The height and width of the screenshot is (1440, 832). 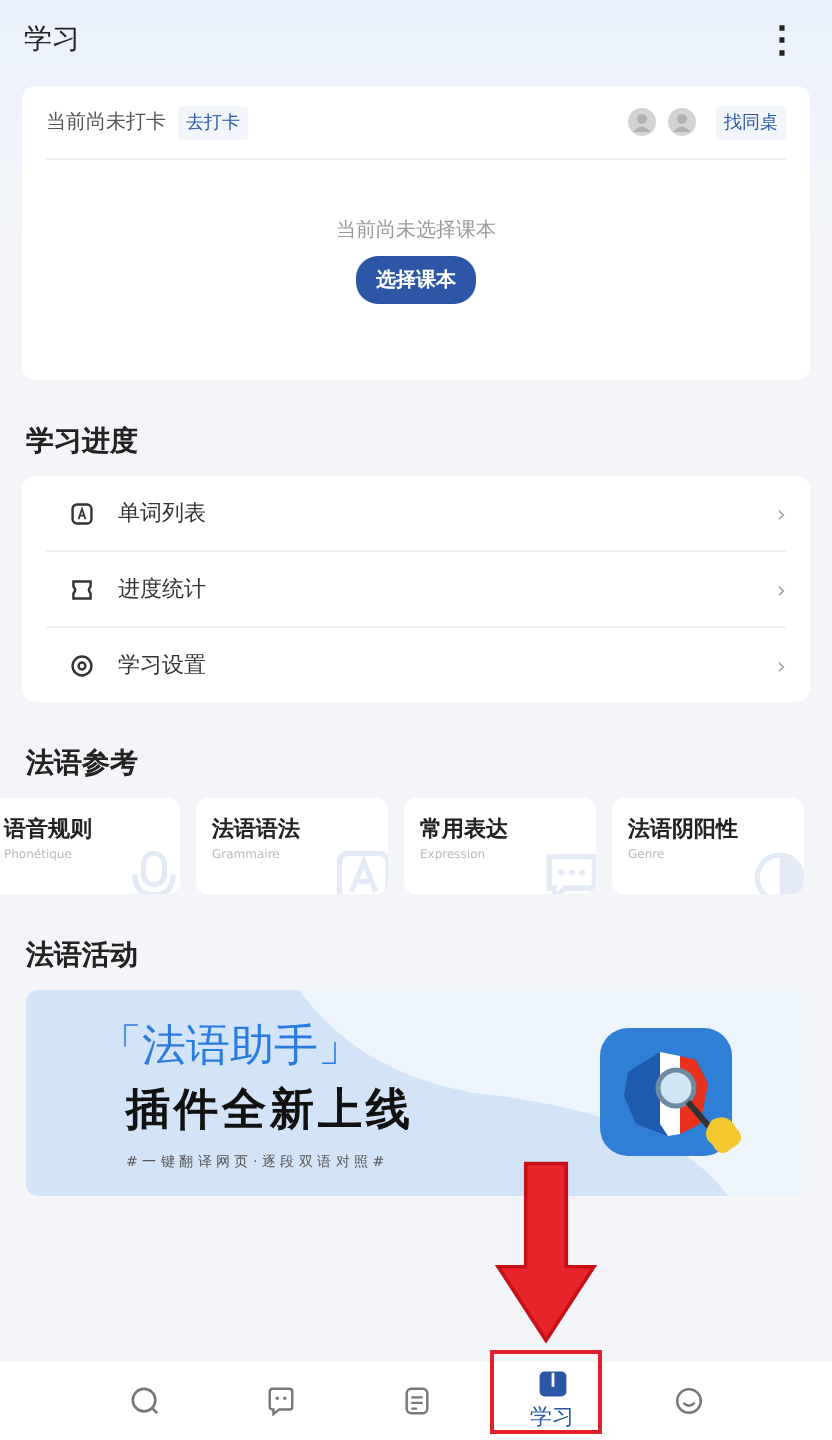 I want to click on word-list-icon, so click(x=82, y=513).